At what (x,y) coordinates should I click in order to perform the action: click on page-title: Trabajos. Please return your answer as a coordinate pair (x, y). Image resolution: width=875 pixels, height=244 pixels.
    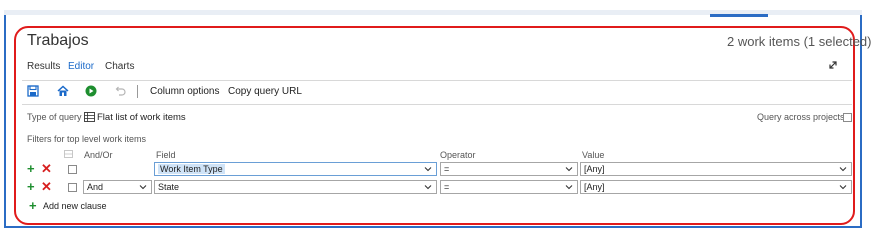
    Looking at the image, I should click on (58, 40).